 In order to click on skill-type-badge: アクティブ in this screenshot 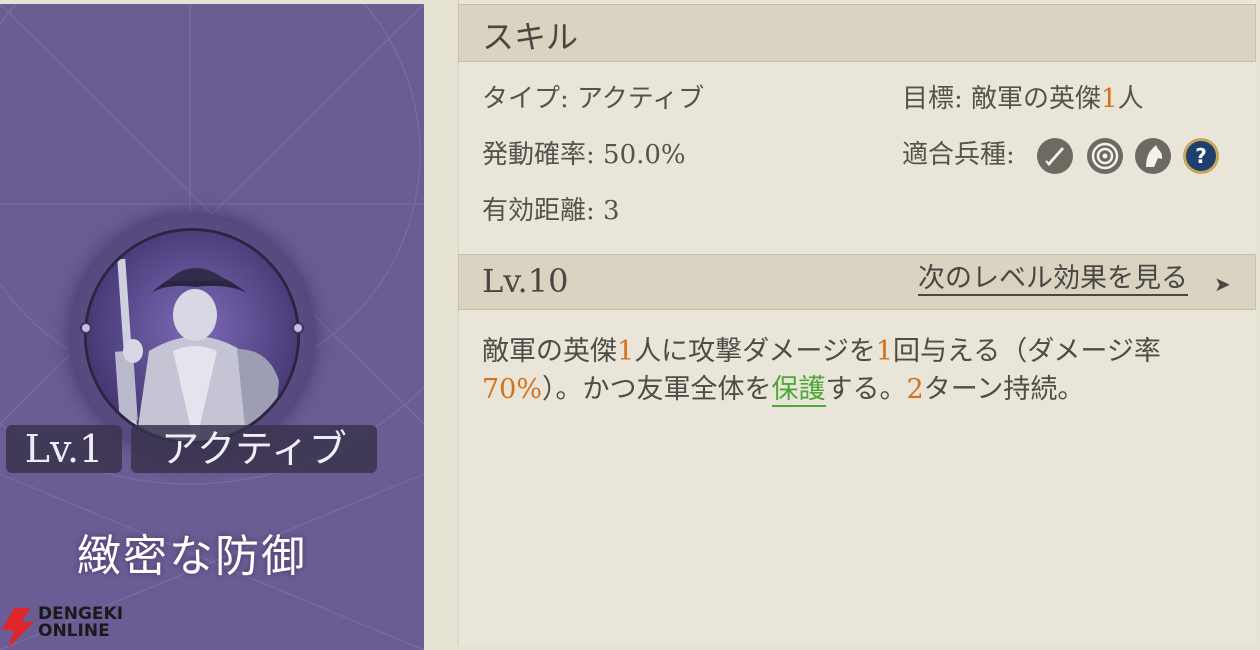, I will do `click(254, 449)`.